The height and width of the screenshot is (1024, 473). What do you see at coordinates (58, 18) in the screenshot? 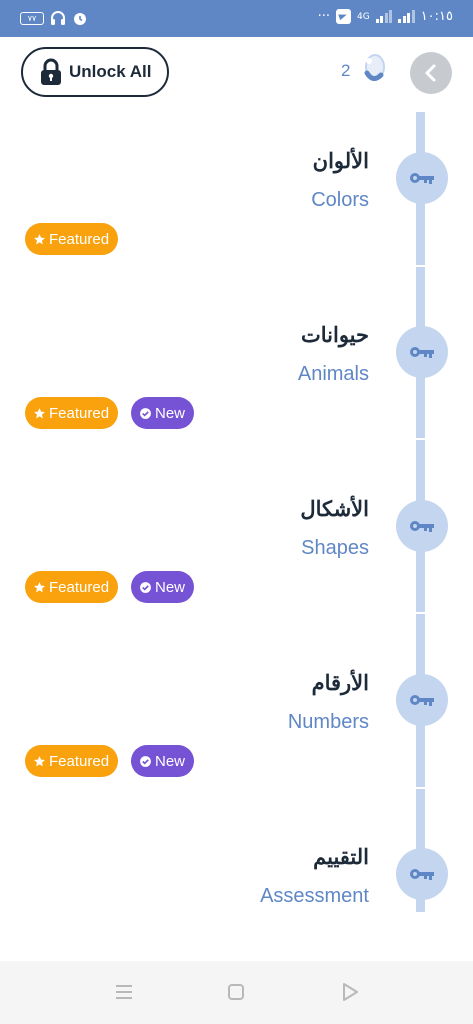
I see `headphones-icon` at bounding box center [58, 18].